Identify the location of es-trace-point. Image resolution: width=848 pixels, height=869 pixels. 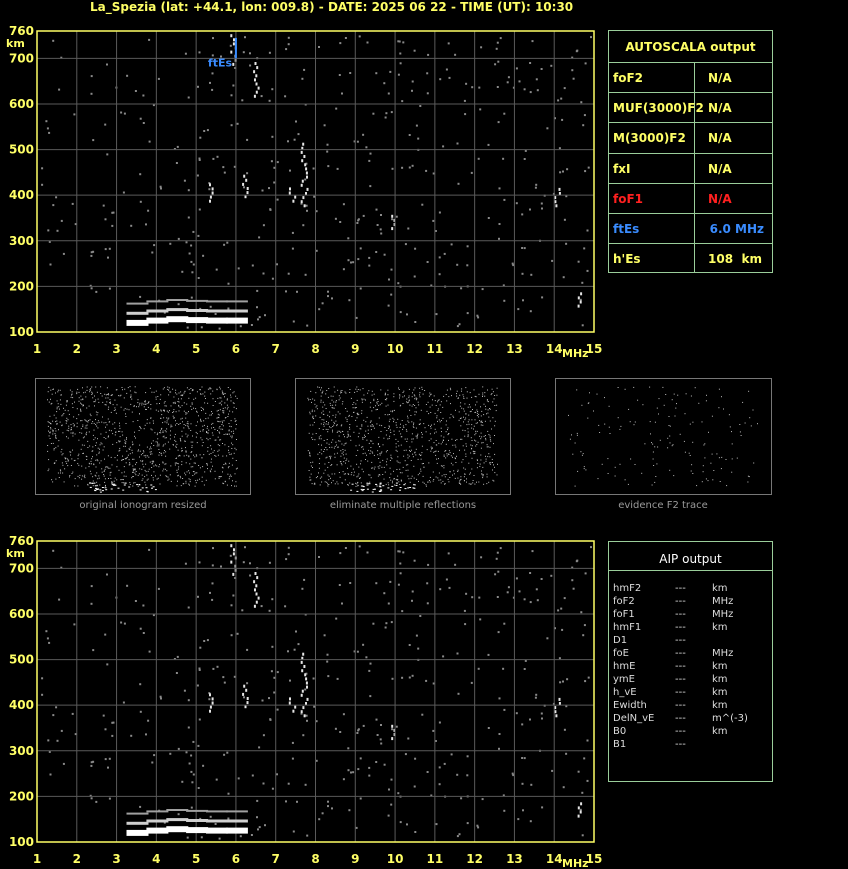
(137, 322).